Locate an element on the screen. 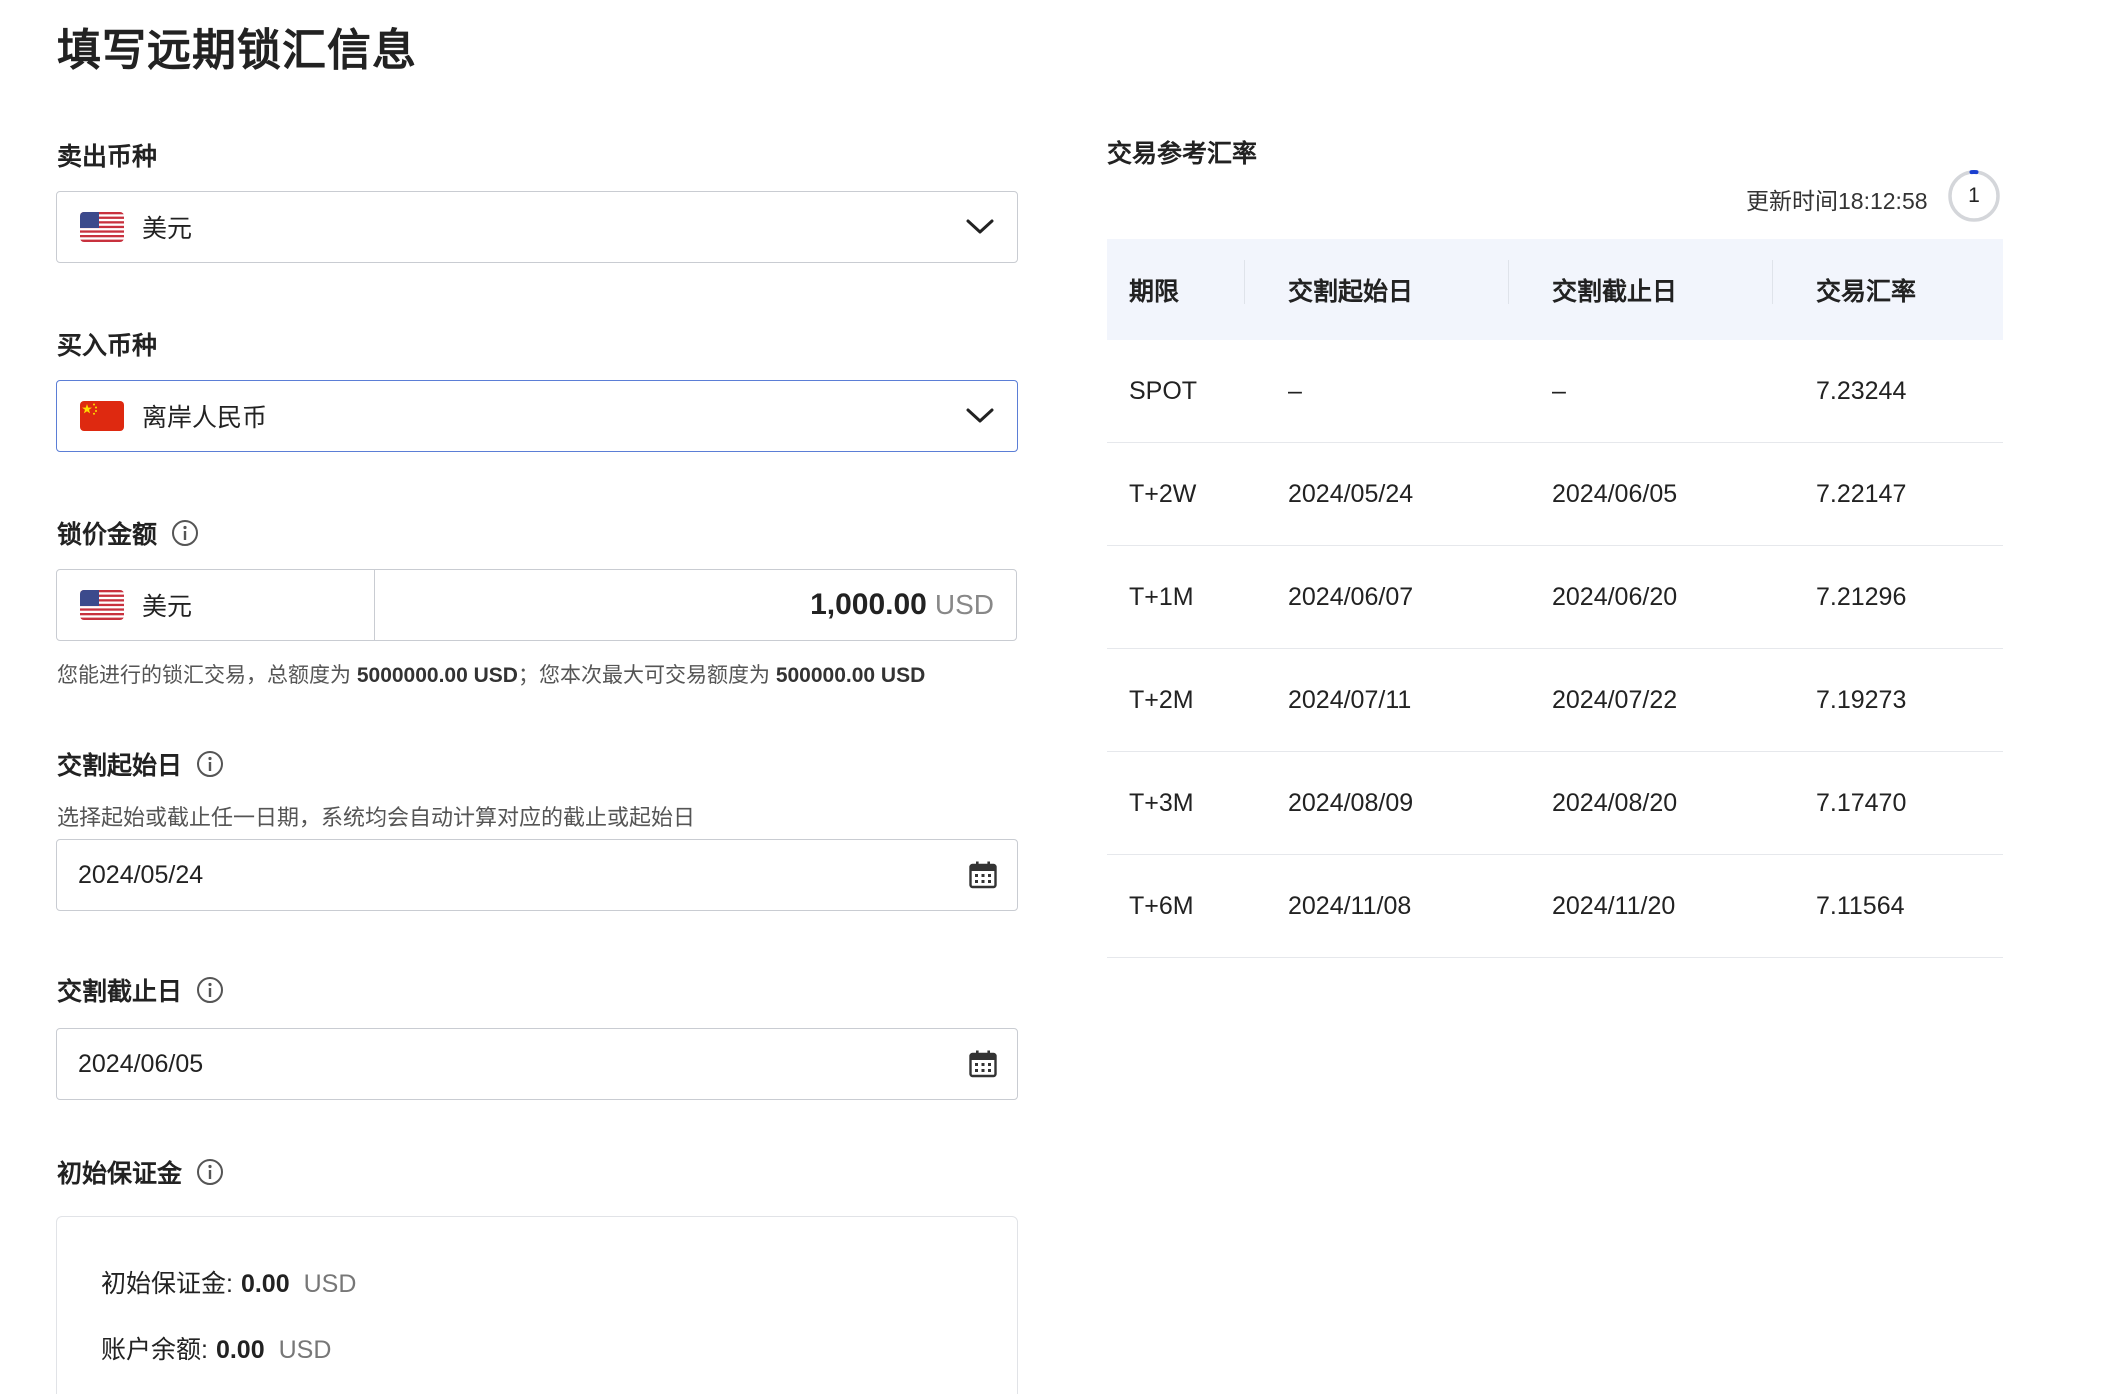  rate-cell: 7.21296 is located at coordinates (1861, 596).